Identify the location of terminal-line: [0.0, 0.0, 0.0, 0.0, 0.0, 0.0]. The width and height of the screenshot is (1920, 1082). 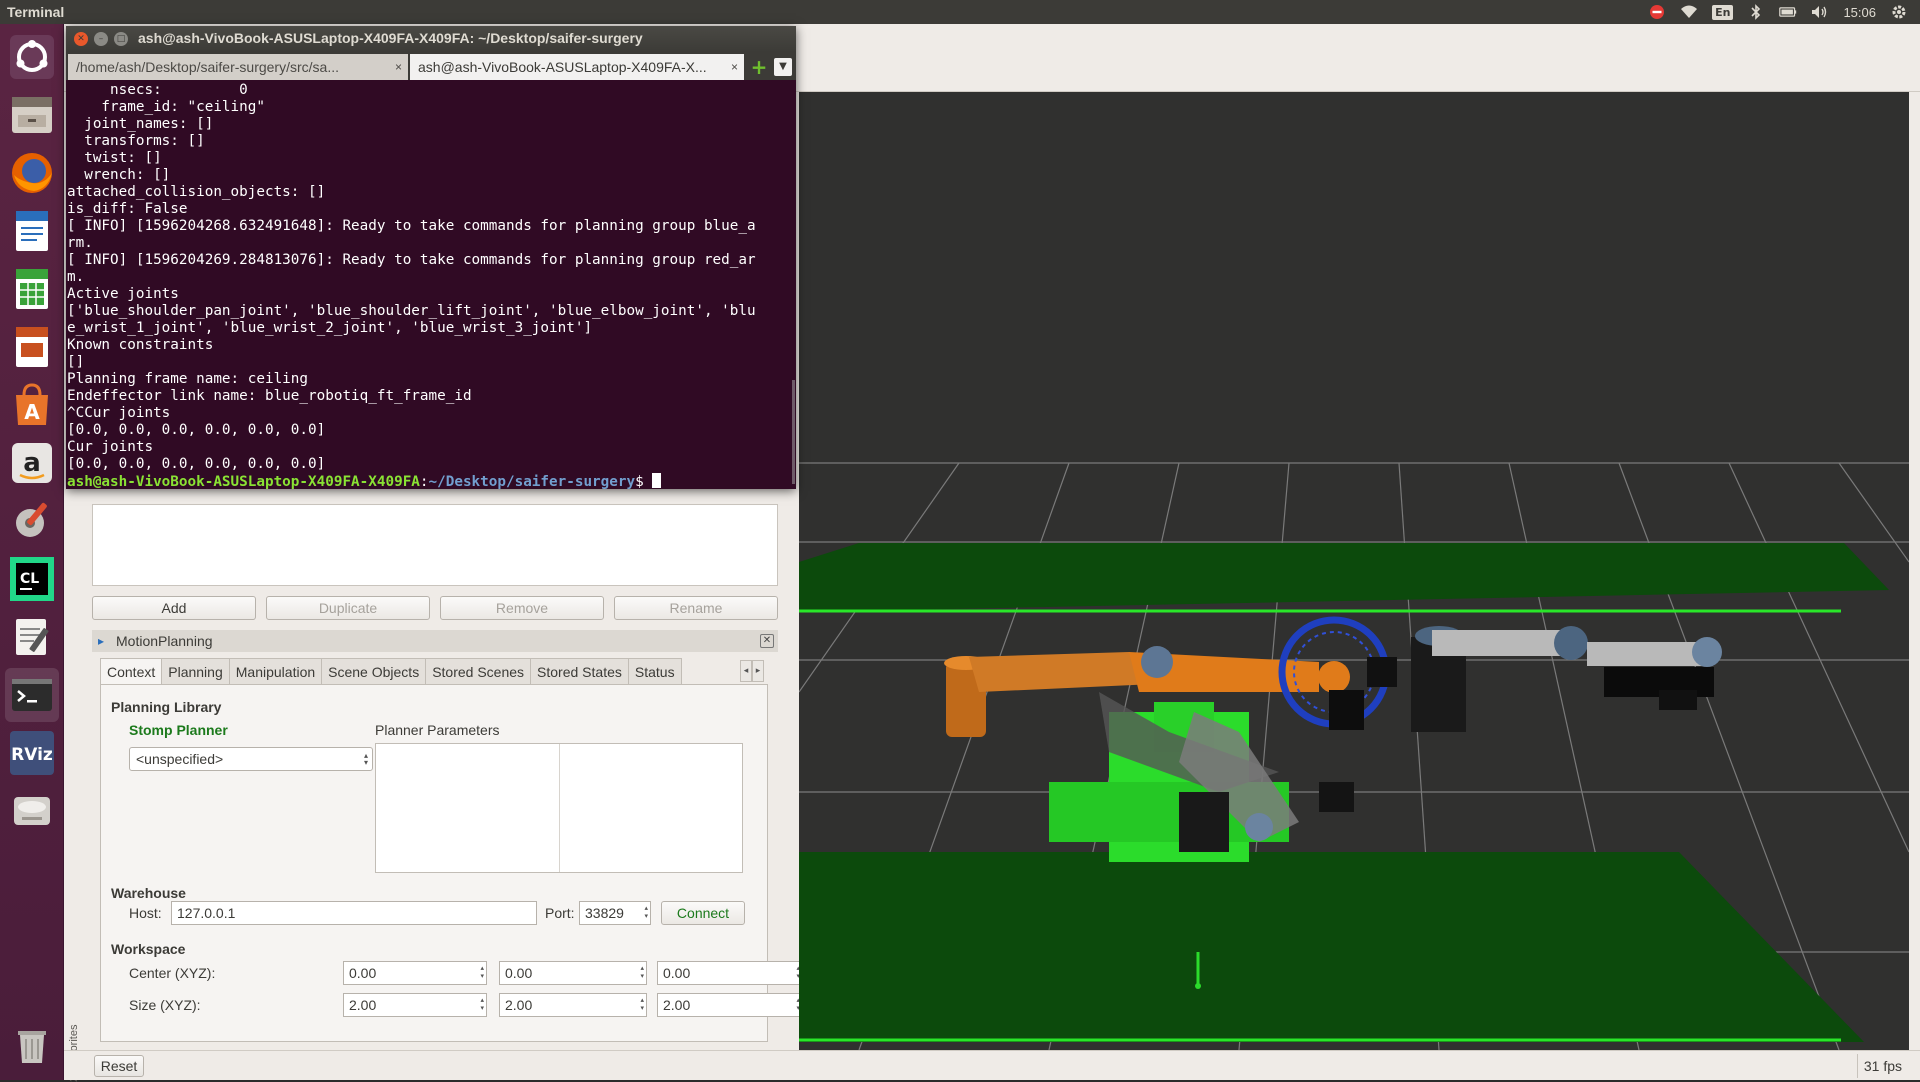
(196, 430).